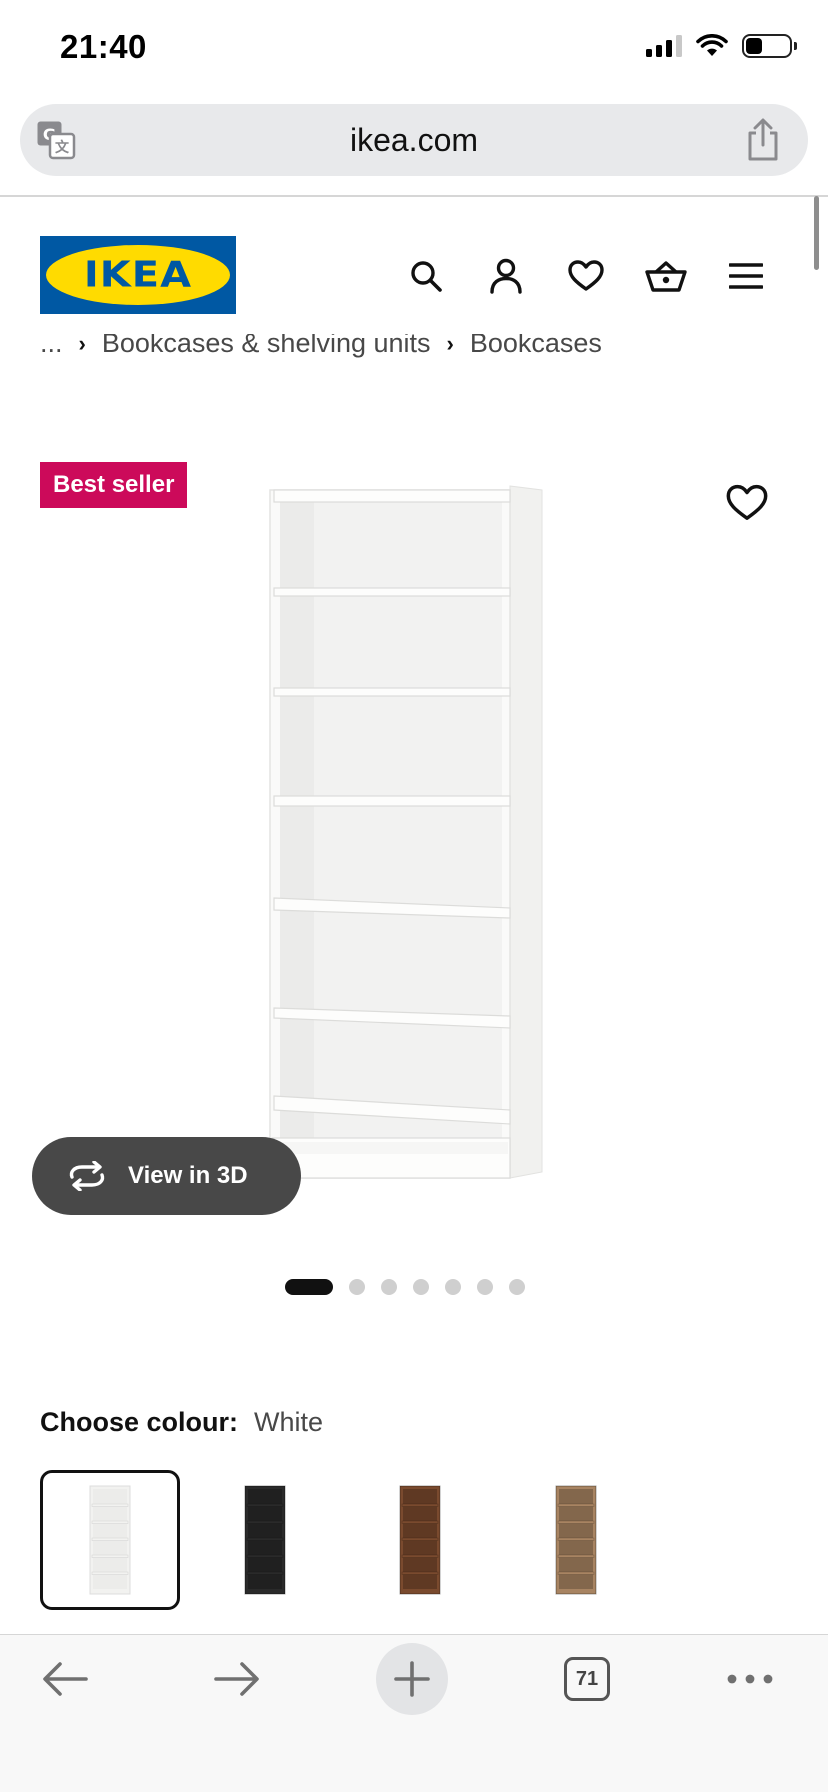 Image resolution: width=828 pixels, height=1792 pixels. Describe the element at coordinates (712, 45) in the screenshot. I see `wifi-icon` at that location.